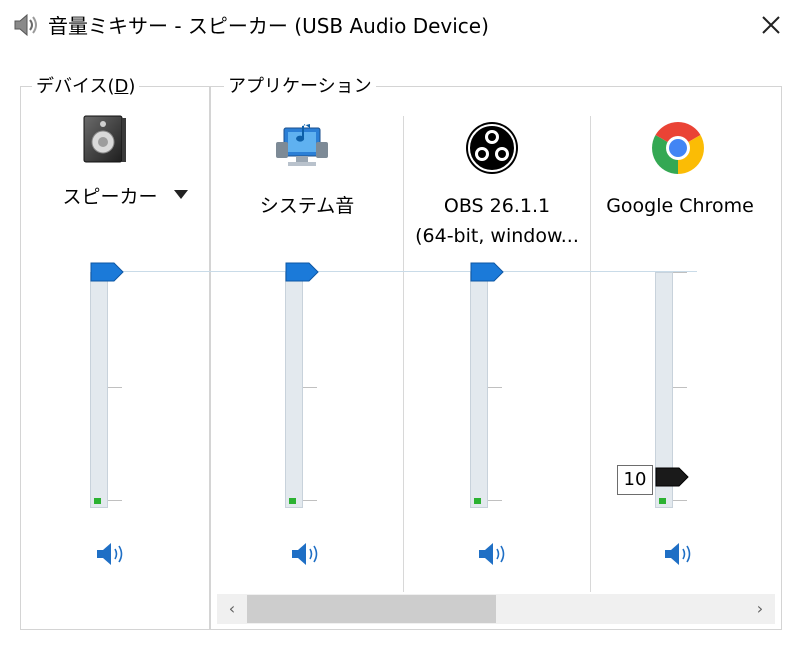 The width and height of the screenshot is (800, 657). Describe the element at coordinates (232, 609) in the screenshot. I see `scroll-left-button: ‹` at that location.